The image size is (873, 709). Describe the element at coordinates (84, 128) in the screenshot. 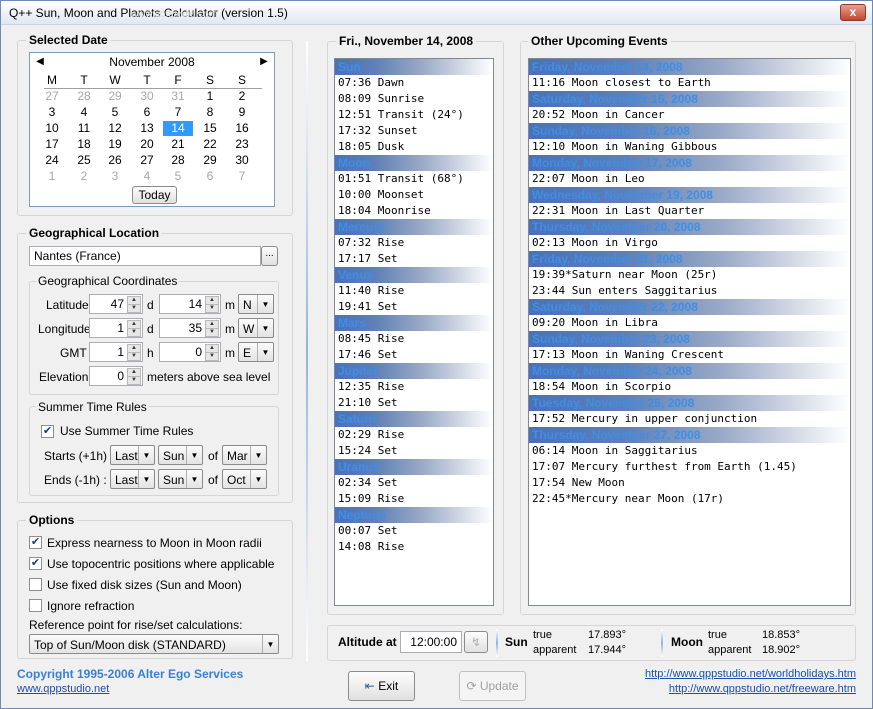

I see `calendar-day: 11` at that location.